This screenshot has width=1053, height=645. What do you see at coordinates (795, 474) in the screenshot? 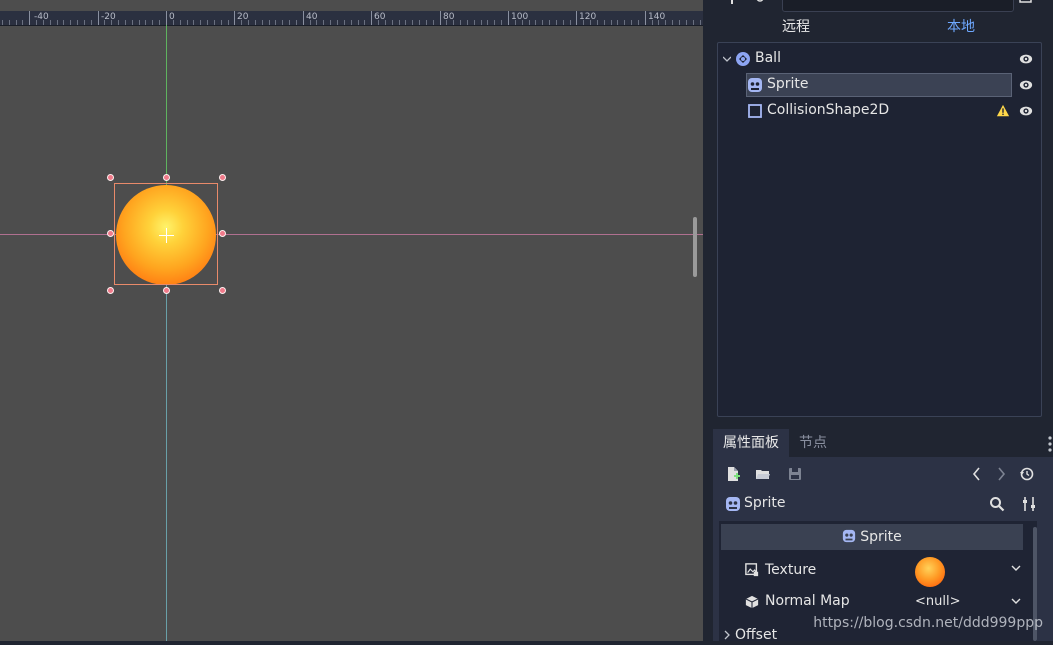
I see `save-icon` at bounding box center [795, 474].